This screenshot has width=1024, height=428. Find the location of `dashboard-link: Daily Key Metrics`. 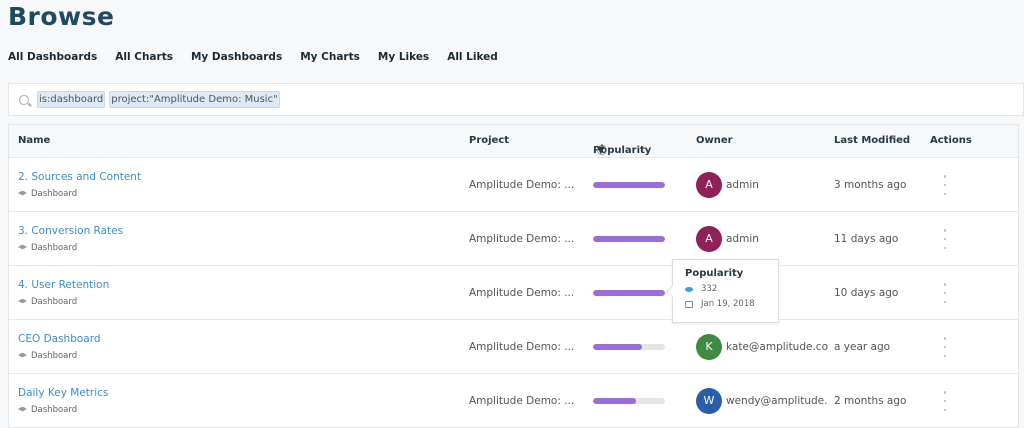

dashboard-link: Daily Key Metrics is located at coordinates (63, 393).